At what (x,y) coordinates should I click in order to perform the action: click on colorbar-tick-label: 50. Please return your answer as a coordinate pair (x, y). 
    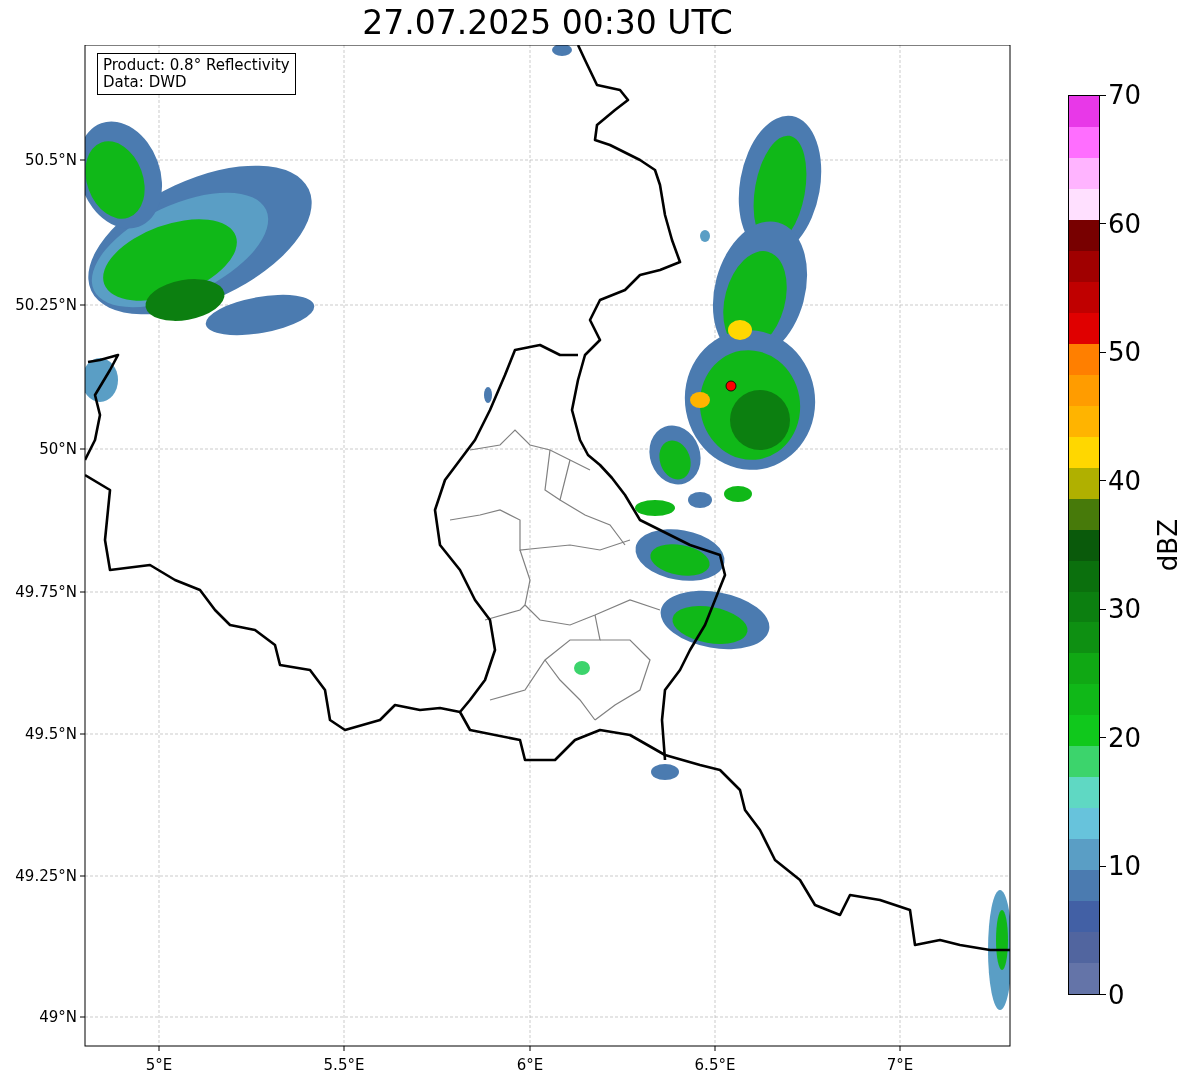
    Looking at the image, I should click on (1125, 352).